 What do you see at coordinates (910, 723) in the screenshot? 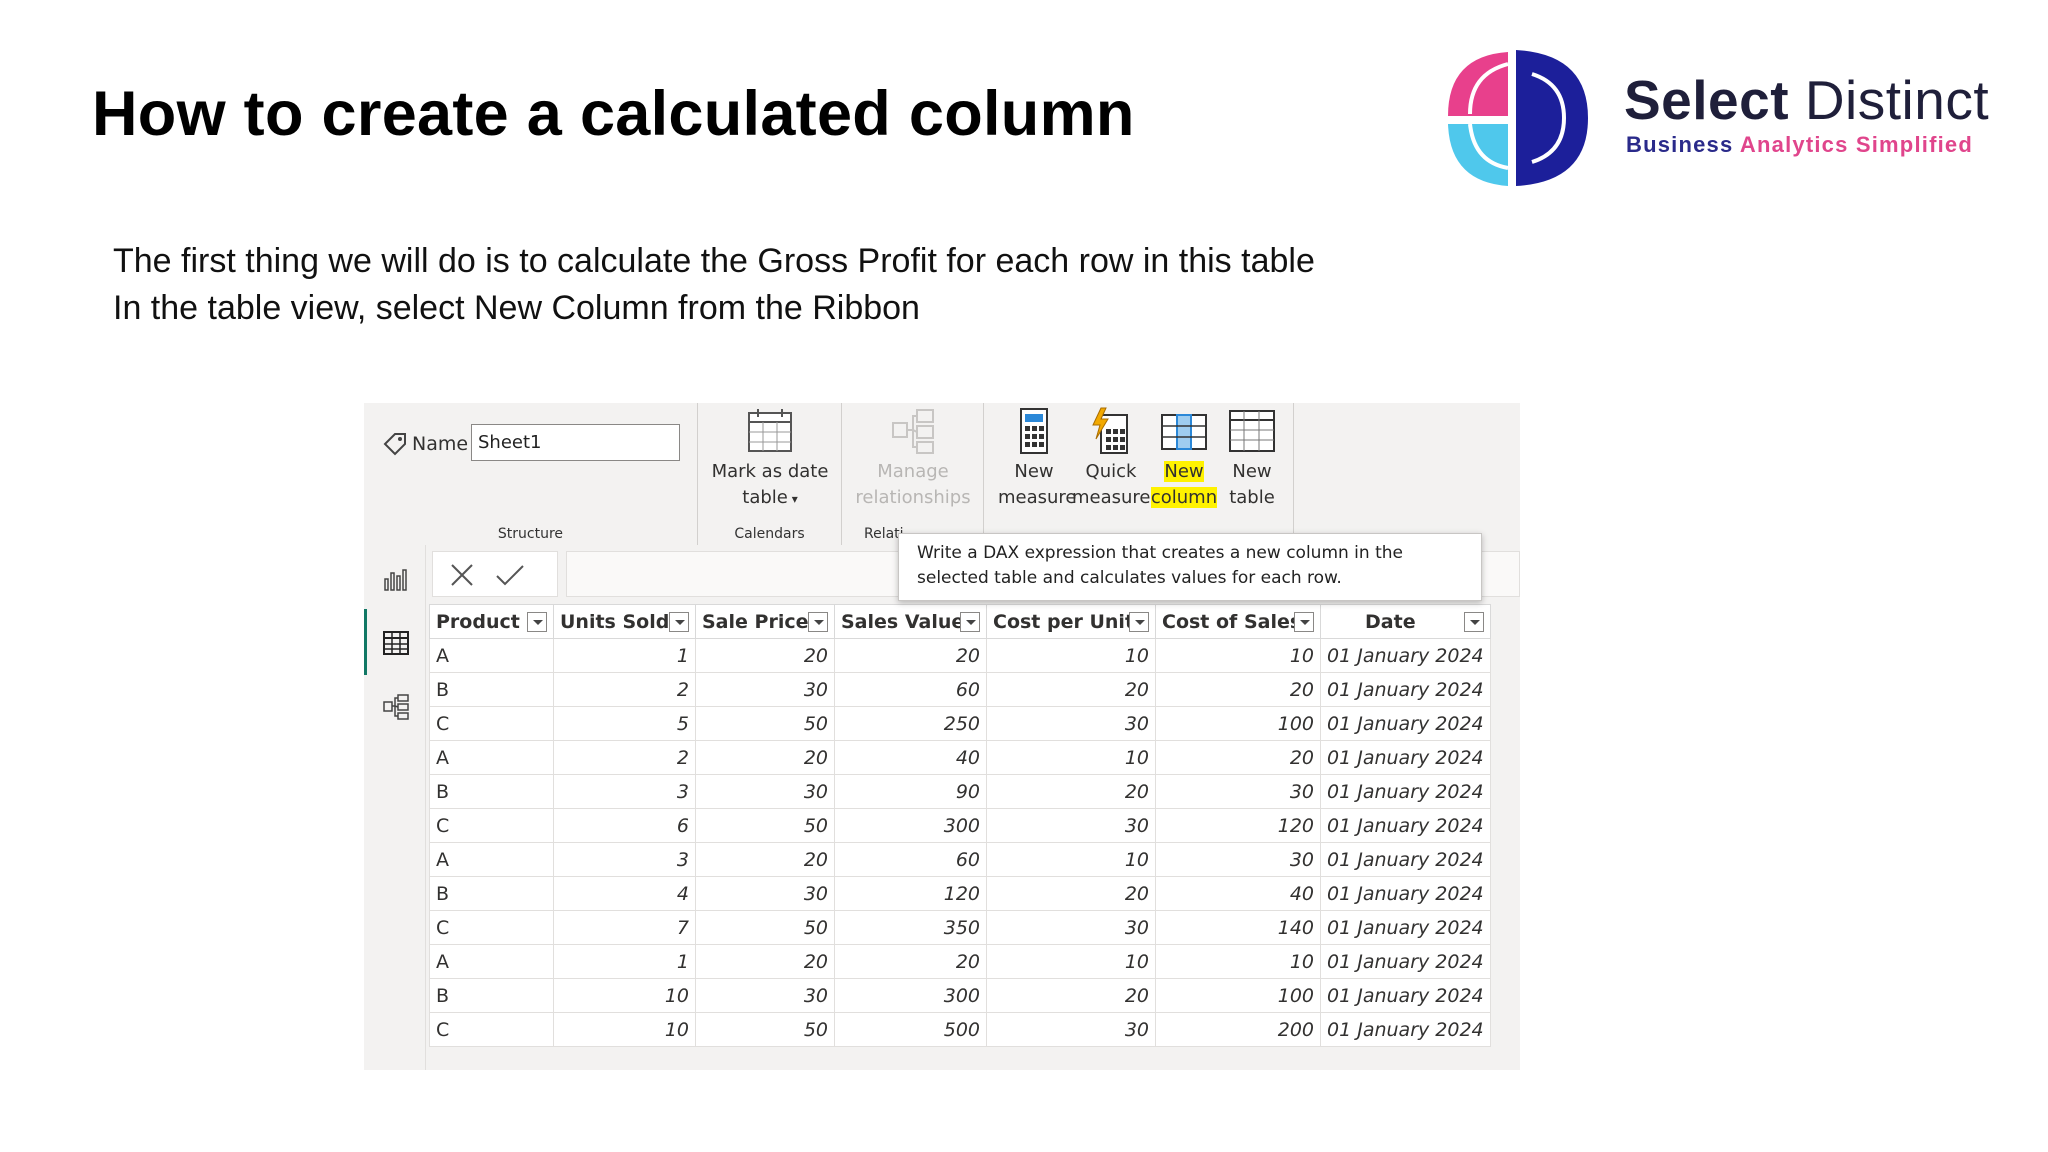
I see `table-cell: 250` at bounding box center [910, 723].